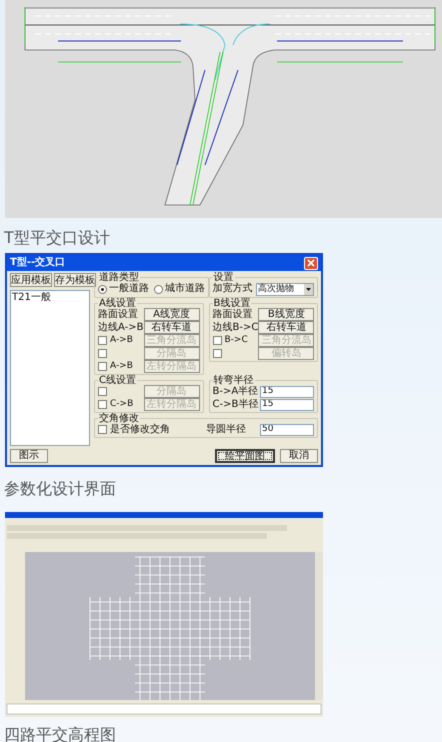  I want to click on group-title: 设置, so click(224, 277).